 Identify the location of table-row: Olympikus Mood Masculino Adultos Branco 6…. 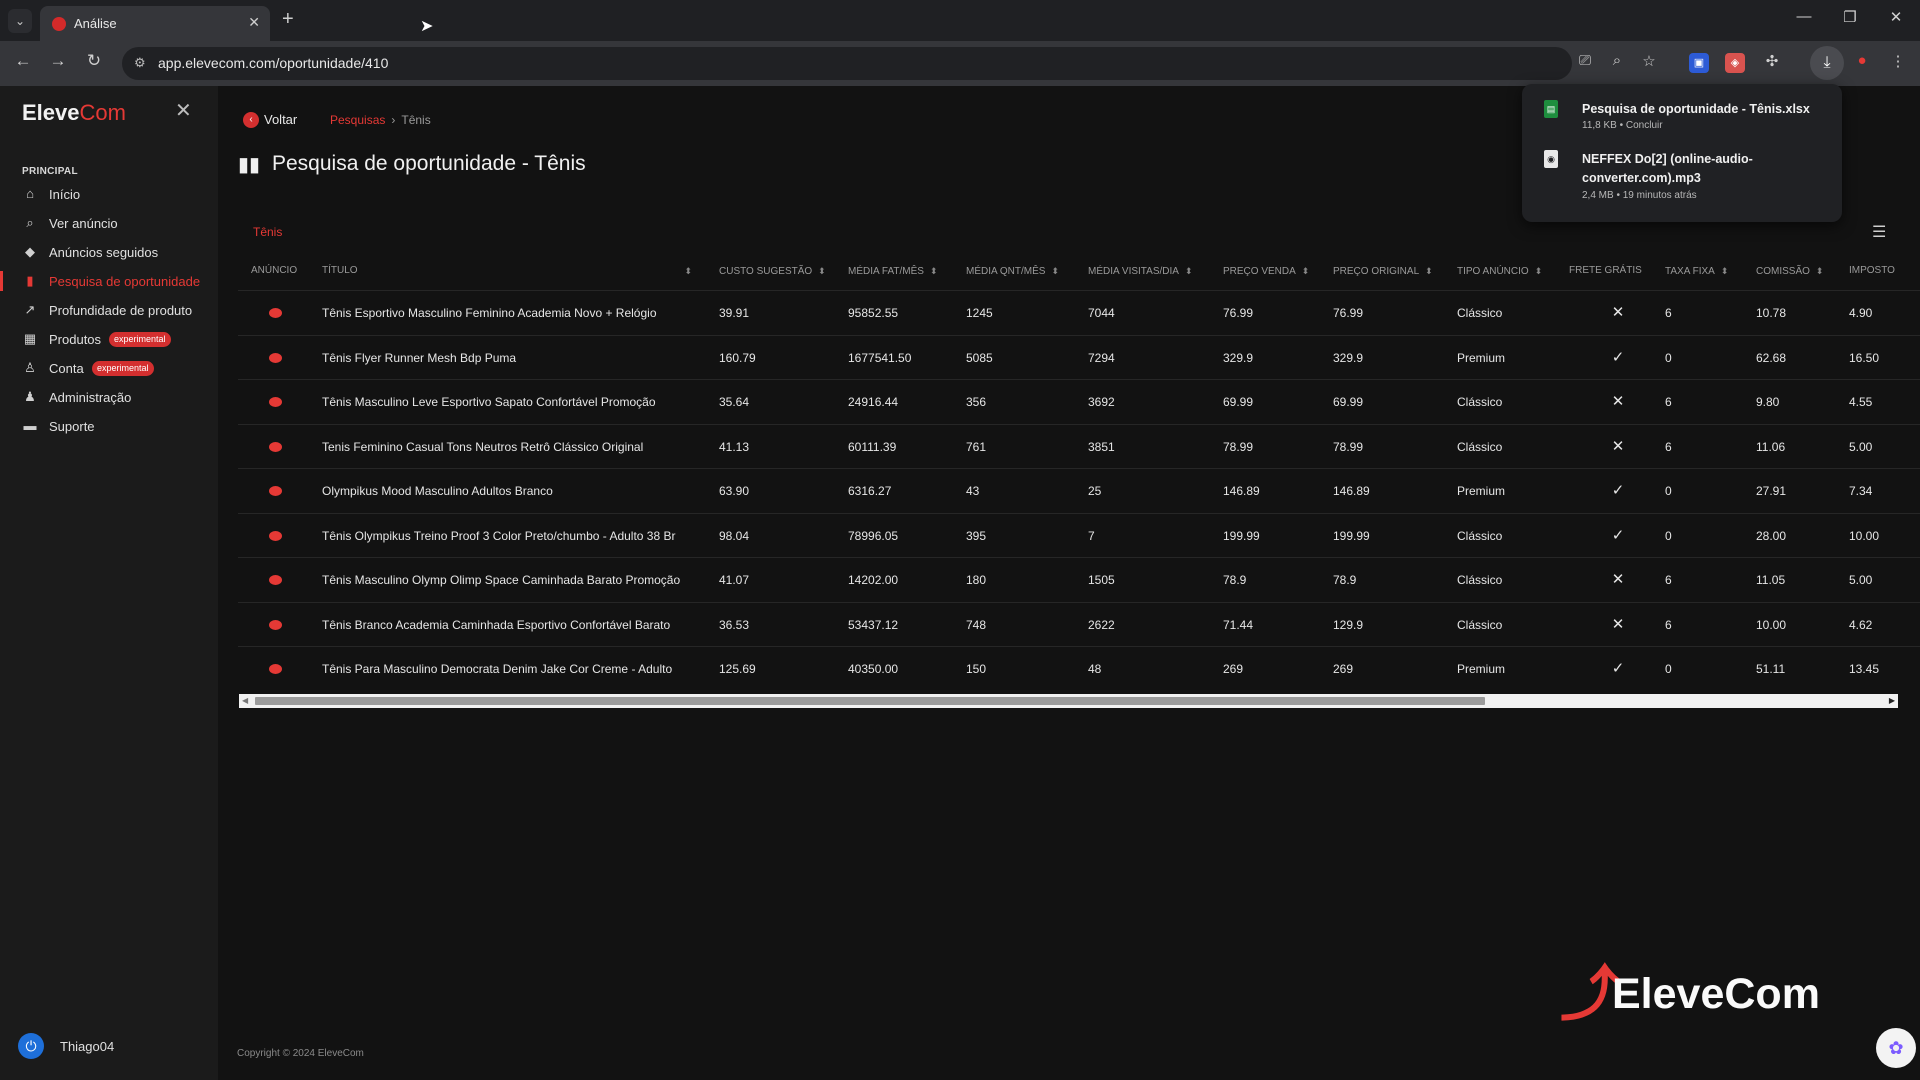
(1079, 490).